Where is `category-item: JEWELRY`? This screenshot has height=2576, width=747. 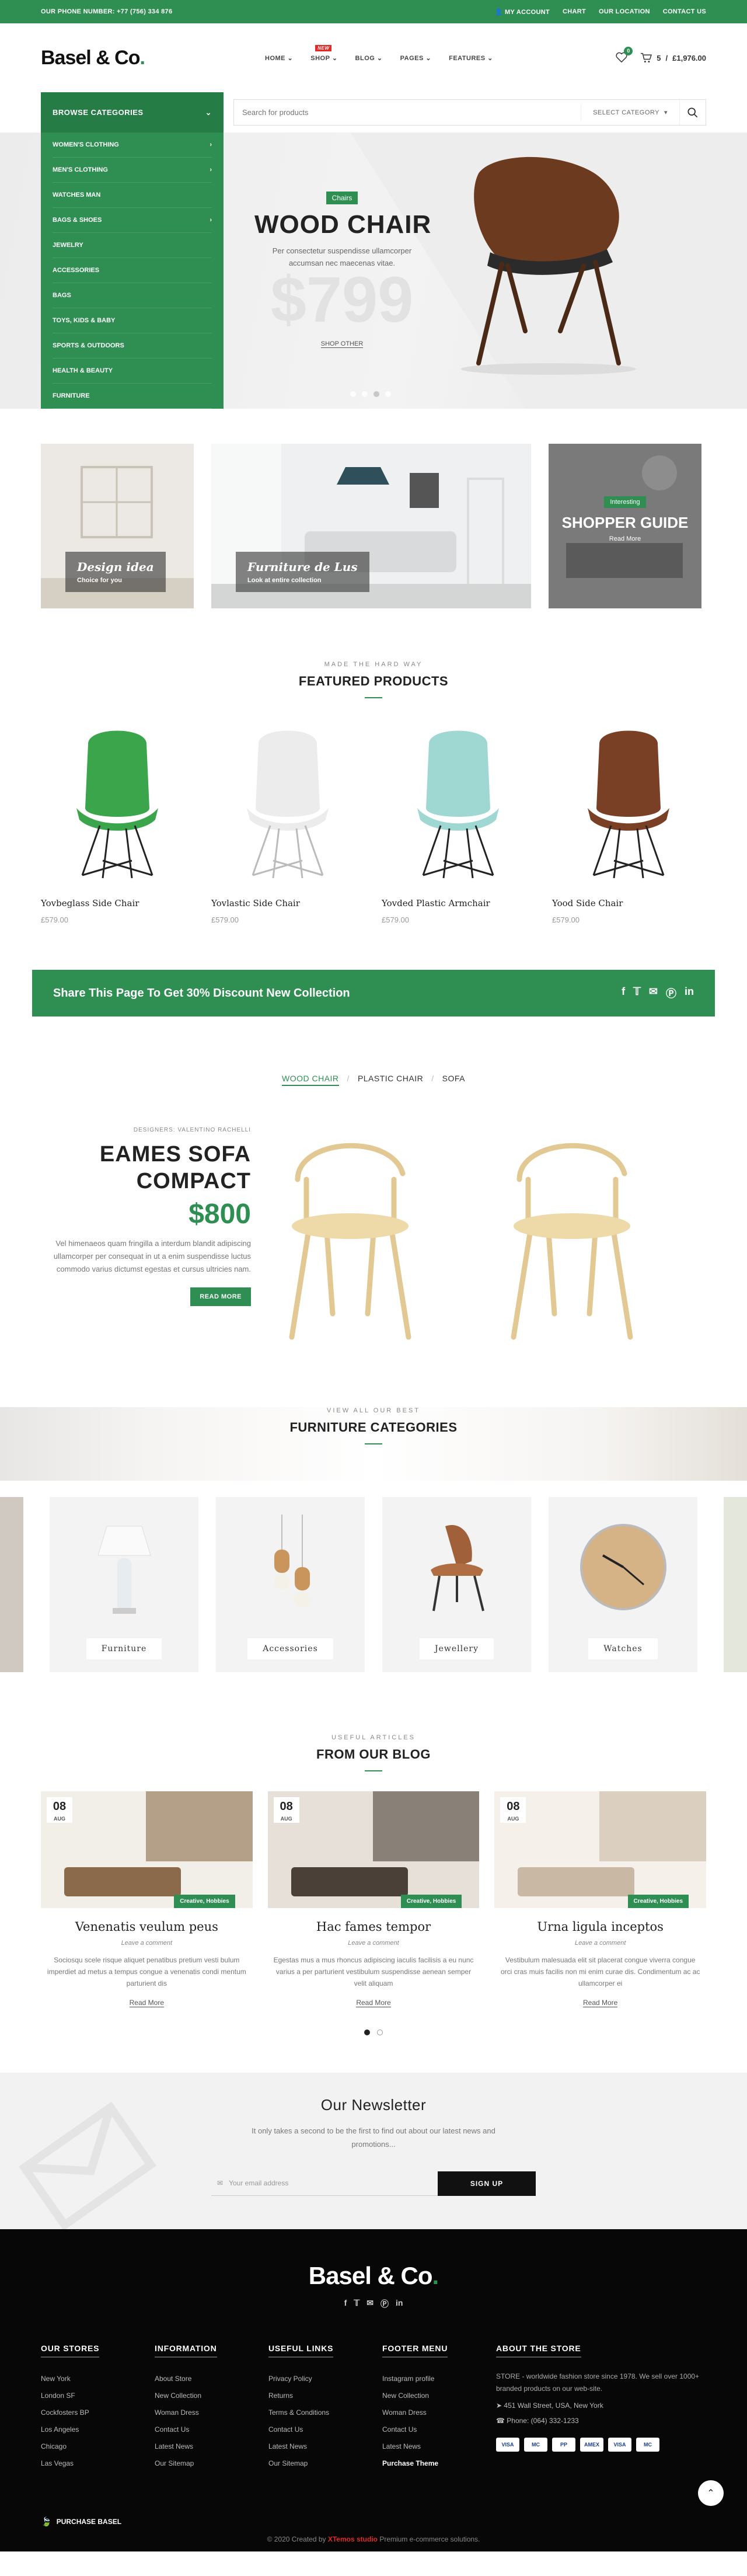 category-item: JEWELRY is located at coordinates (132, 245).